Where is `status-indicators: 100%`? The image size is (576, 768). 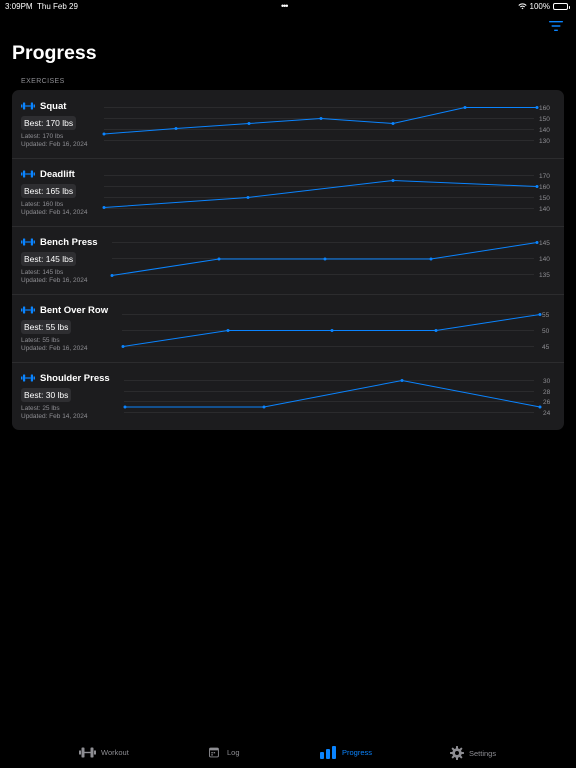 status-indicators: 100% is located at coordinates (543, 6).